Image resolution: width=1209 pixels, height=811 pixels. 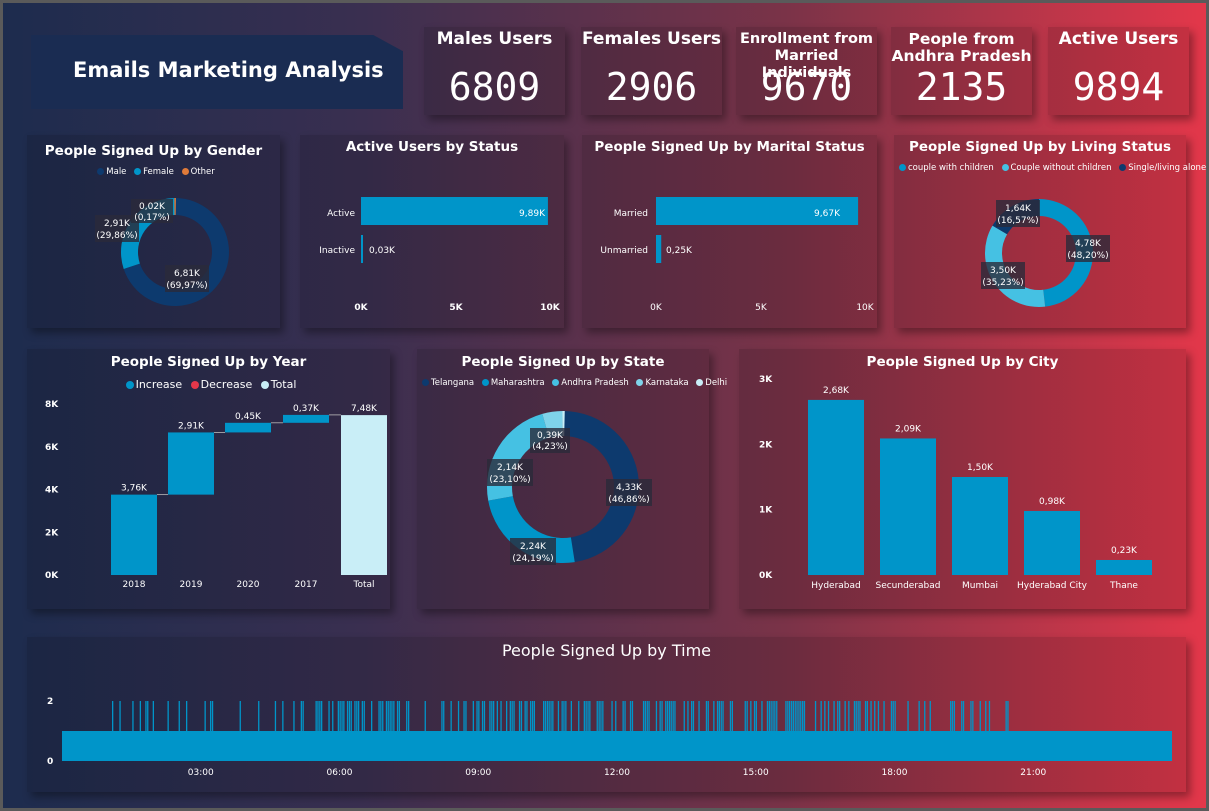 What do you see at coordinates (659, 249) in the screenshot?
I see `bar-unmarried` at bounding box center [659, 249].